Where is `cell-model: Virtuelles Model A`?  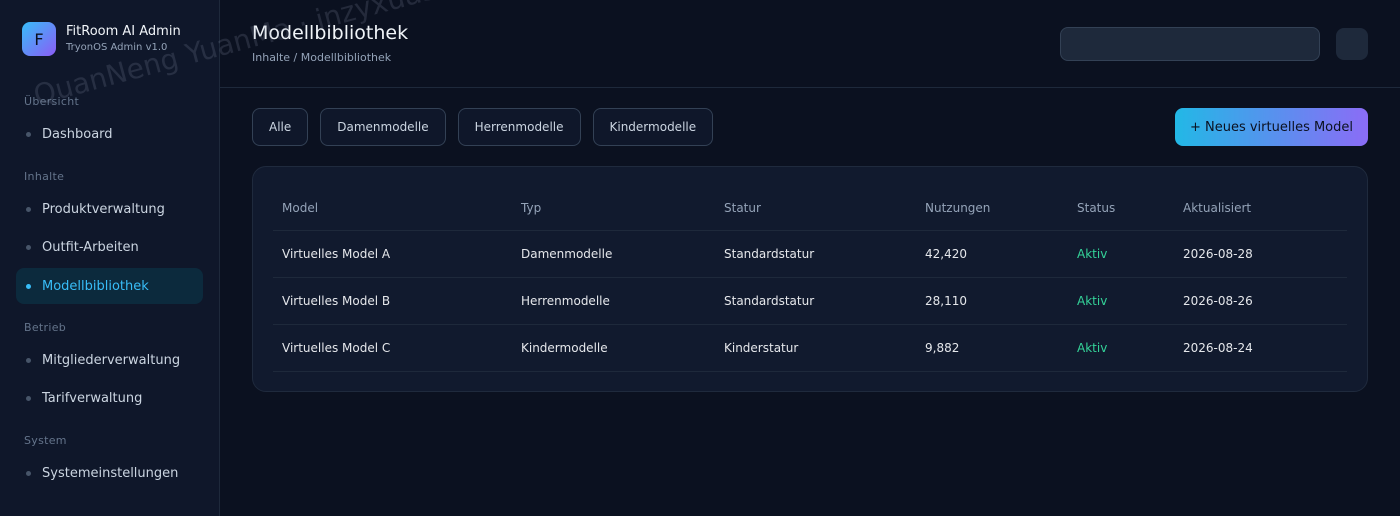
cell-model: Virtuelles Model A is located at coordinates (336, 254).